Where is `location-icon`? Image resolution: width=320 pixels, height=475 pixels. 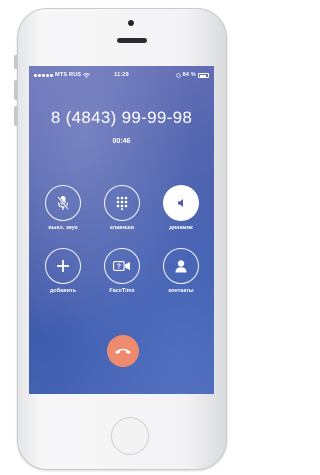
location-icon is located at coordinates (178, 75).